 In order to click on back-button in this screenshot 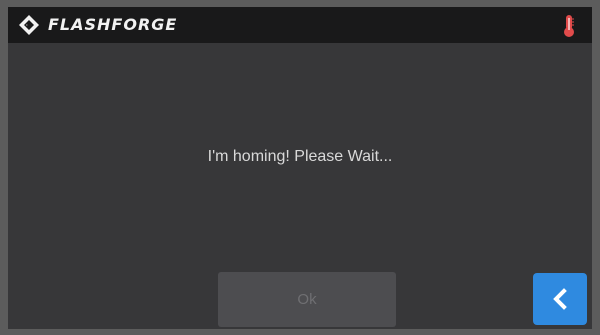, I will do `click(560, 299)`.